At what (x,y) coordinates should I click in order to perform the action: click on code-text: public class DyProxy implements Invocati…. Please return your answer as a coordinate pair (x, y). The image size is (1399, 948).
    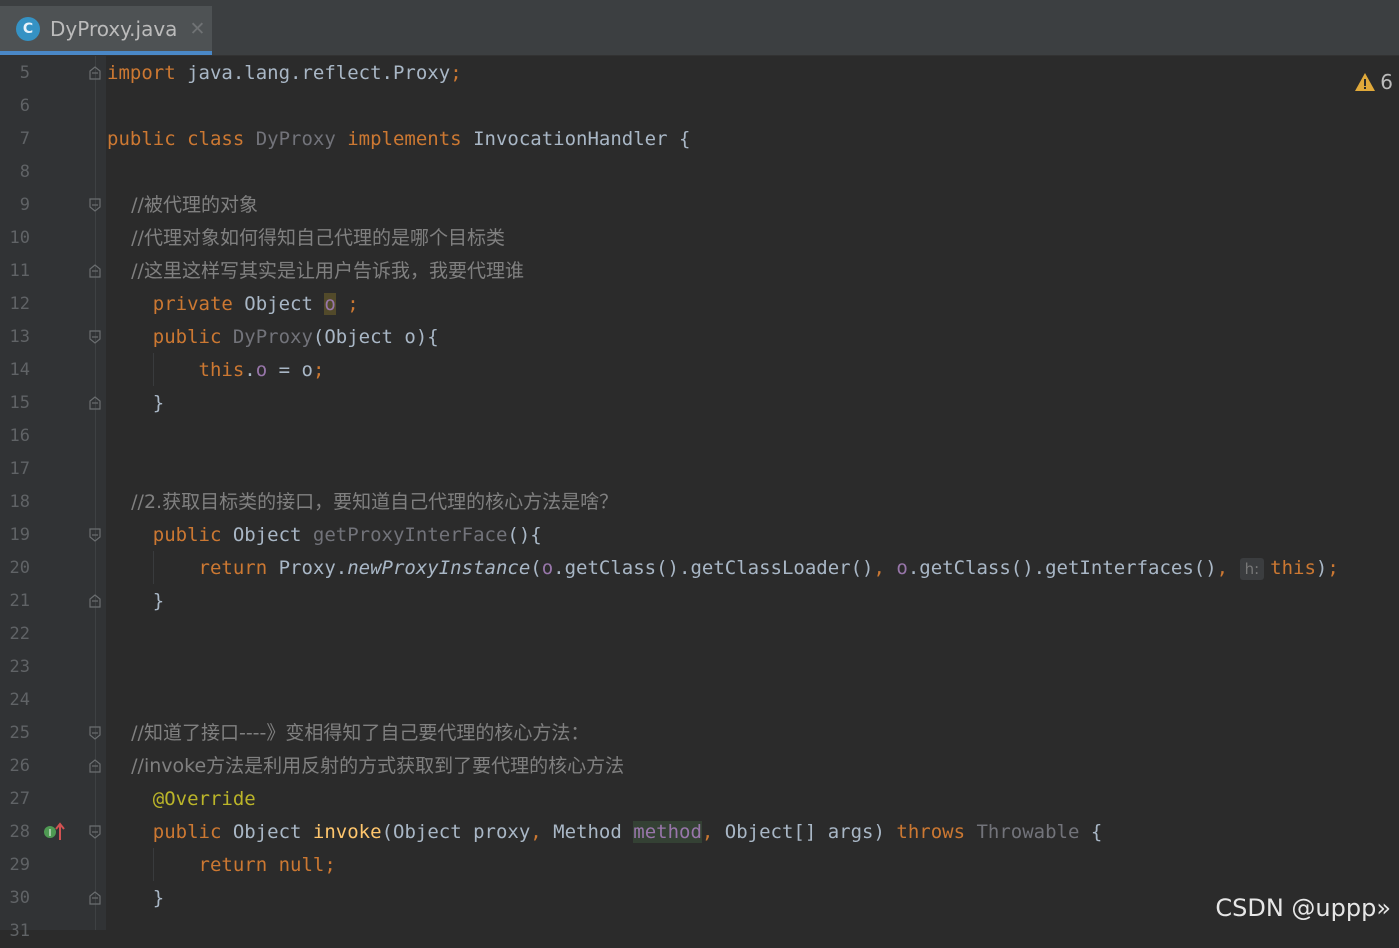
    Looking at the image, I should click on (398, 139).